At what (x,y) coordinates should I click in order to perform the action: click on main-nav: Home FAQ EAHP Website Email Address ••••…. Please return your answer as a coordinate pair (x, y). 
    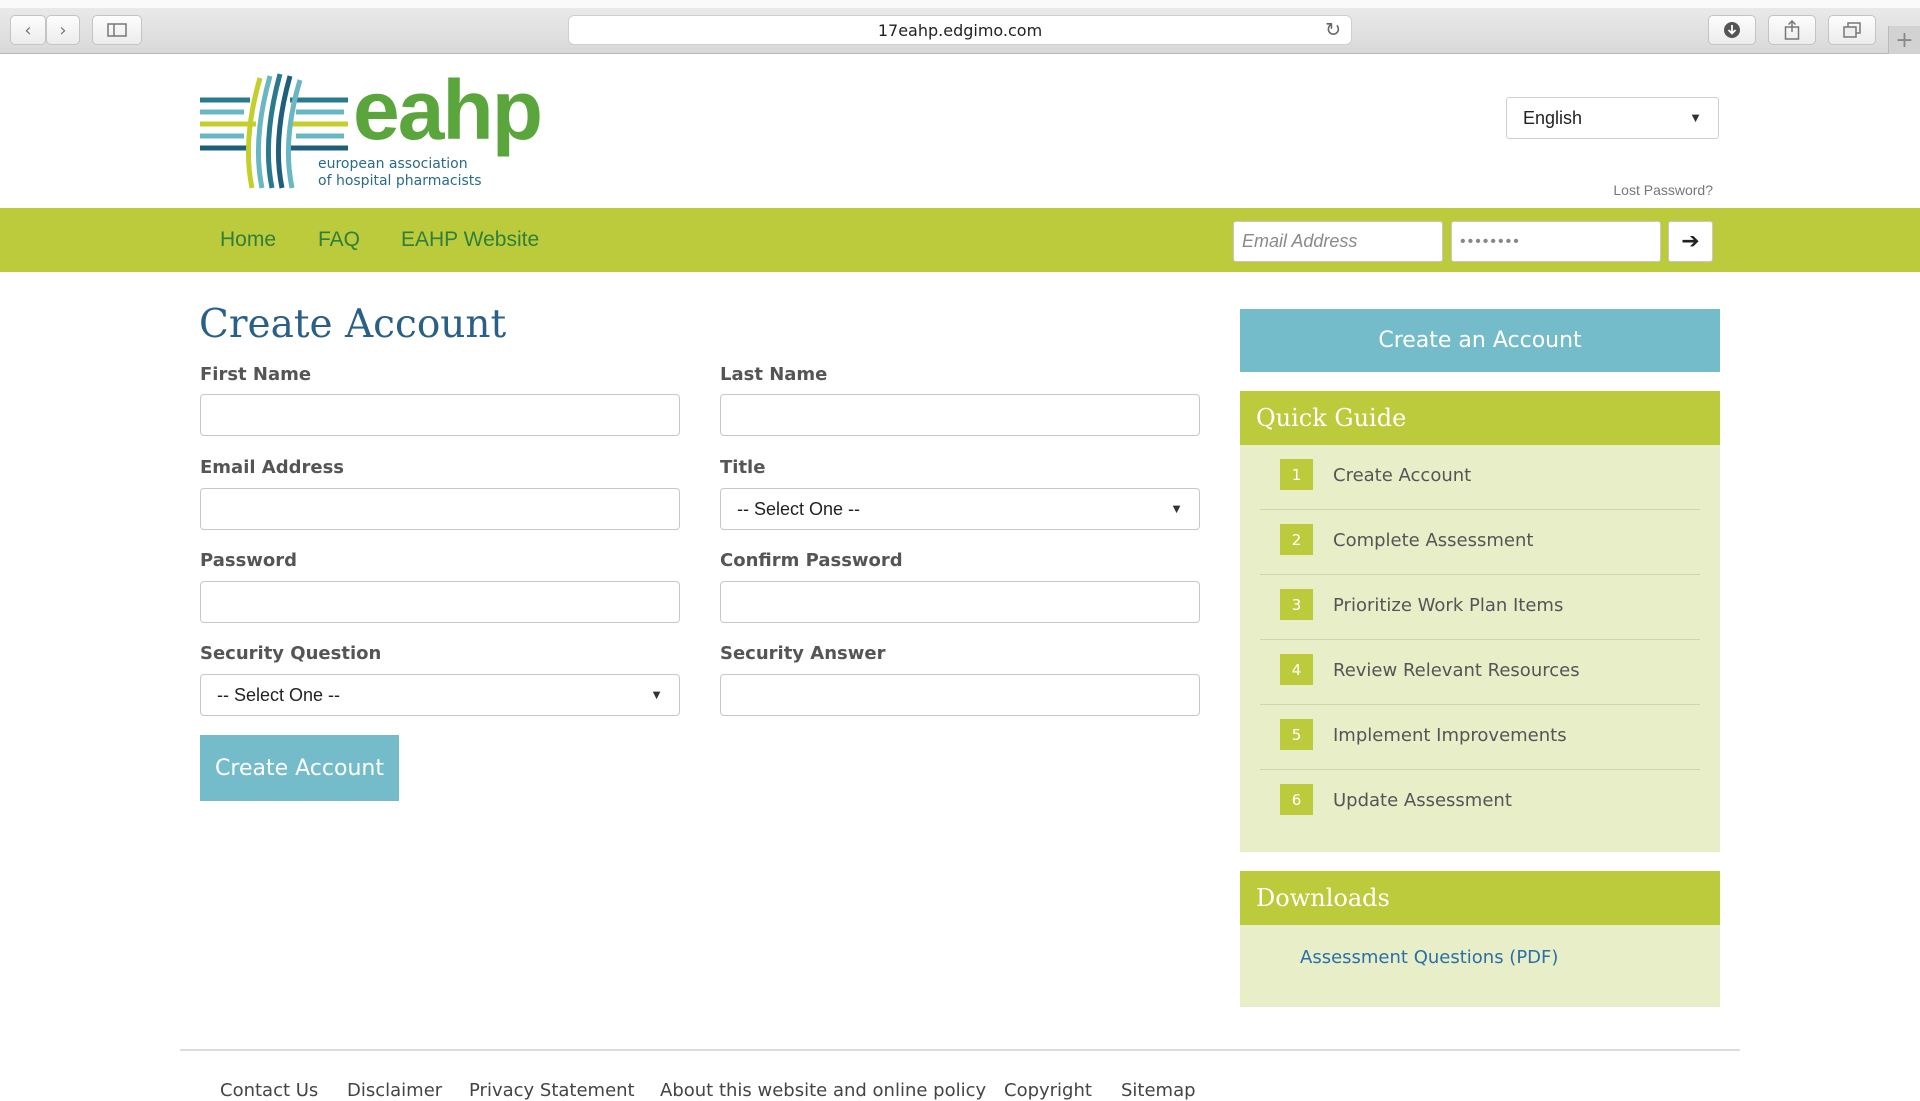
    Looking at the image, I should click on (960, 240).